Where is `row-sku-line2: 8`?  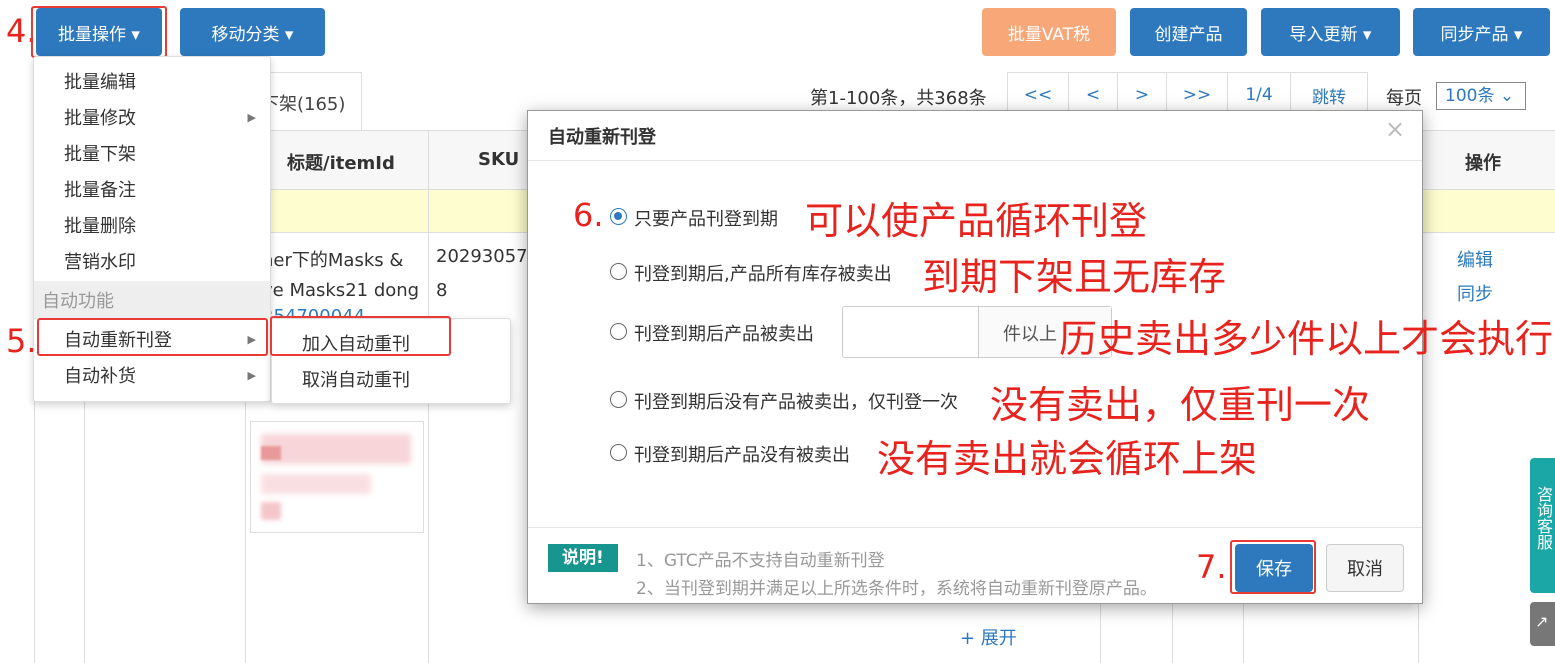 row-sku-line2: 8 is located at coordinates (442, 290).